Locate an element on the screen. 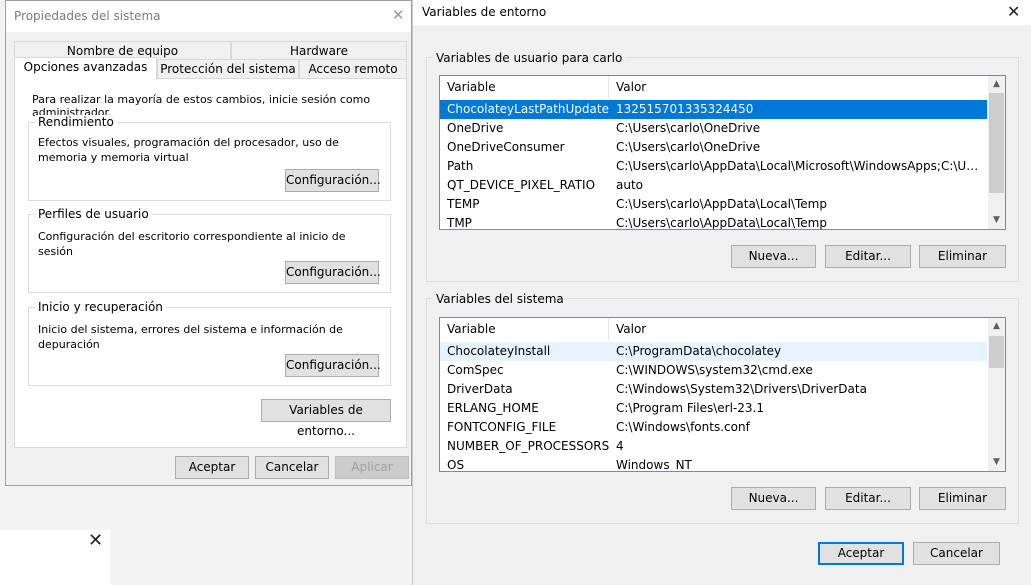 The height and width of the screenshot is (585, 1031). cancel-button: Cancelar is located at coordinates (292, 467).